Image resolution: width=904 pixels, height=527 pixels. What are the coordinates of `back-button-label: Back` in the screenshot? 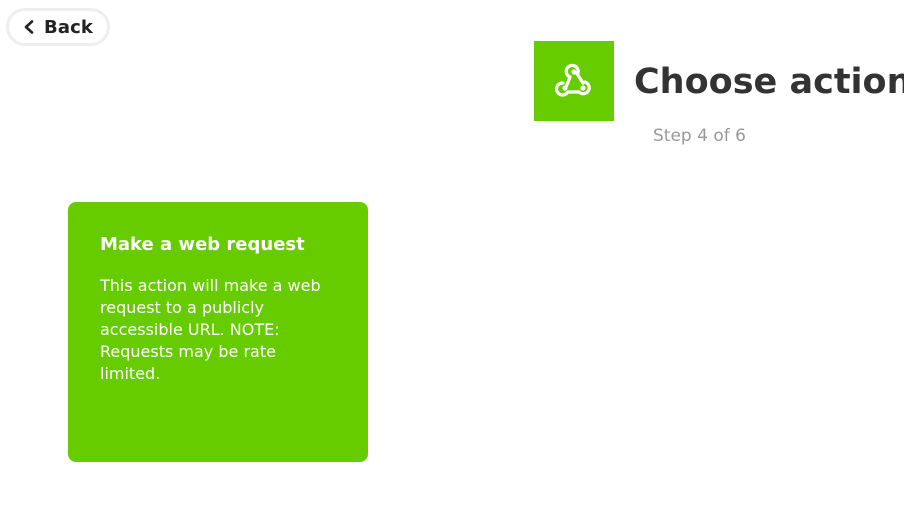 It's located at (68, 27).